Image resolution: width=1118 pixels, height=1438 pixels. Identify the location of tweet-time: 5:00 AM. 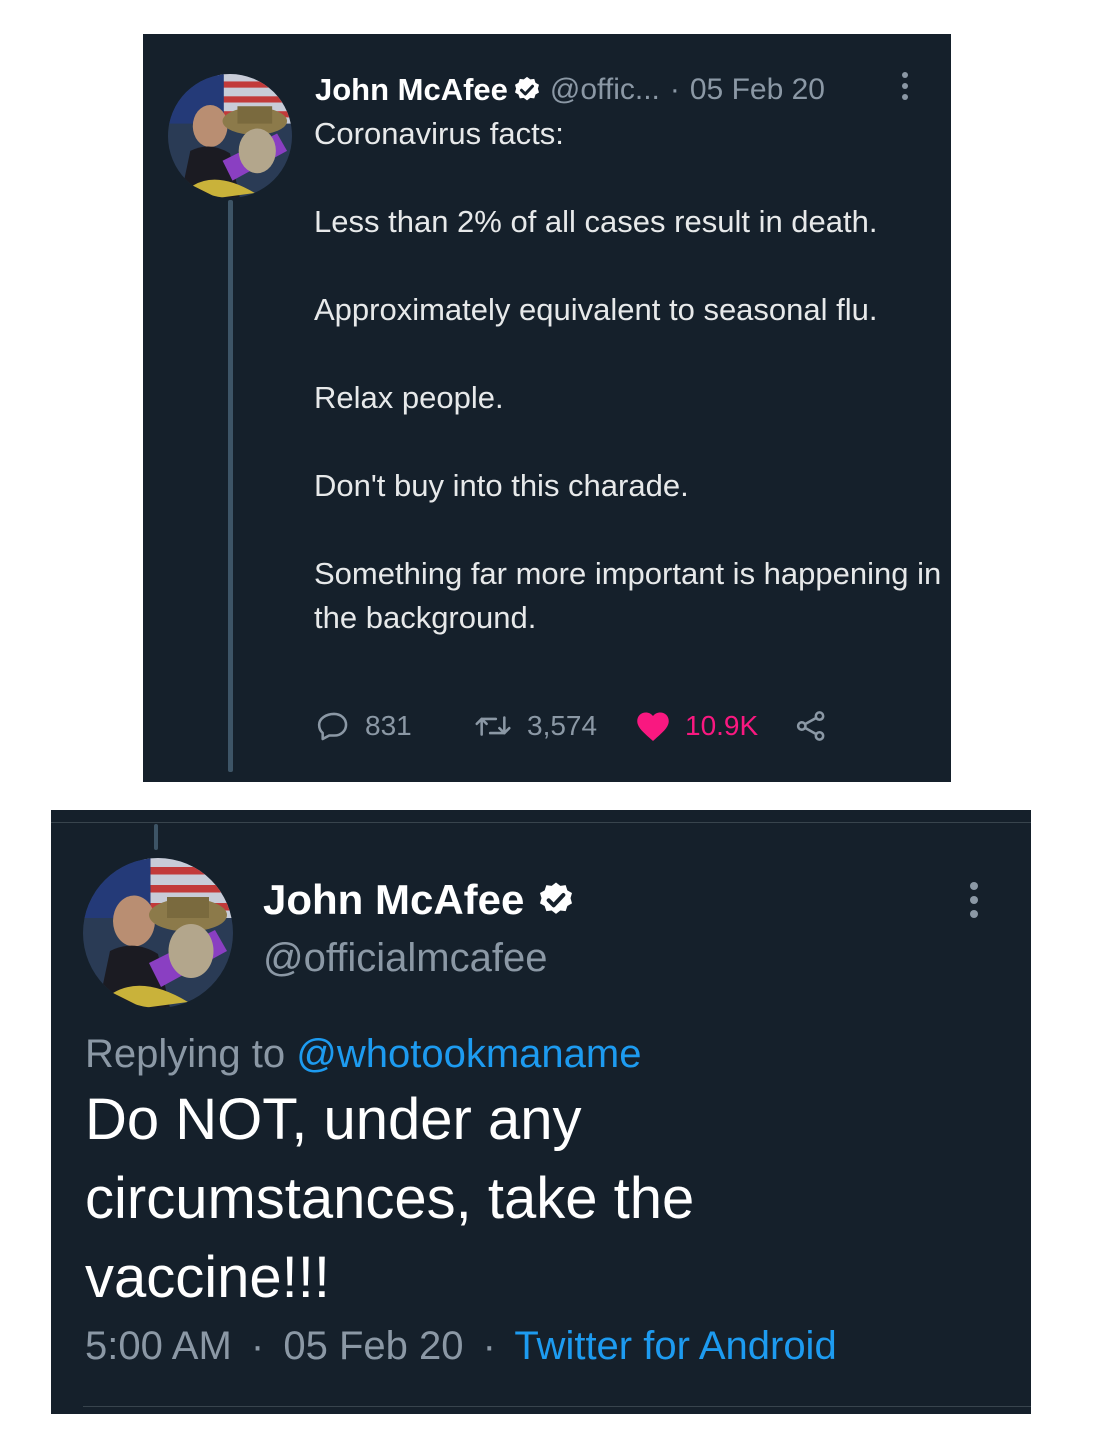
(158, 1346).